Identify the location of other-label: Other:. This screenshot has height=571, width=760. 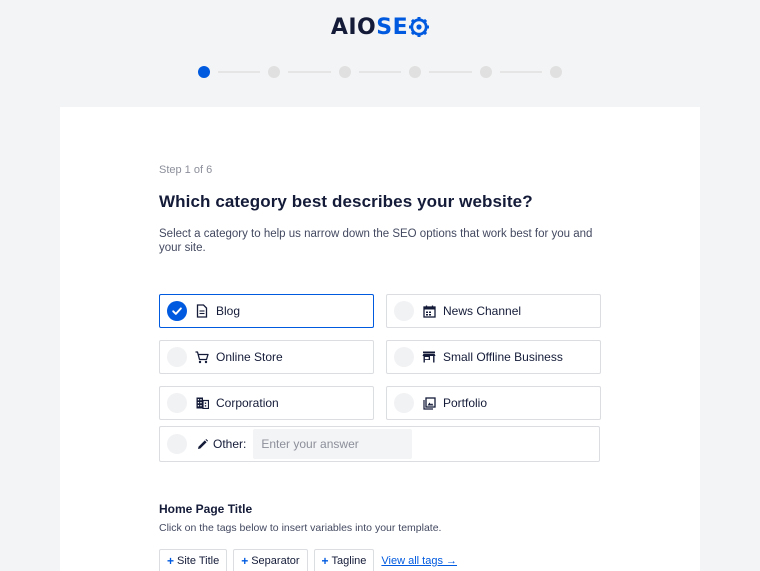
(230, 444).